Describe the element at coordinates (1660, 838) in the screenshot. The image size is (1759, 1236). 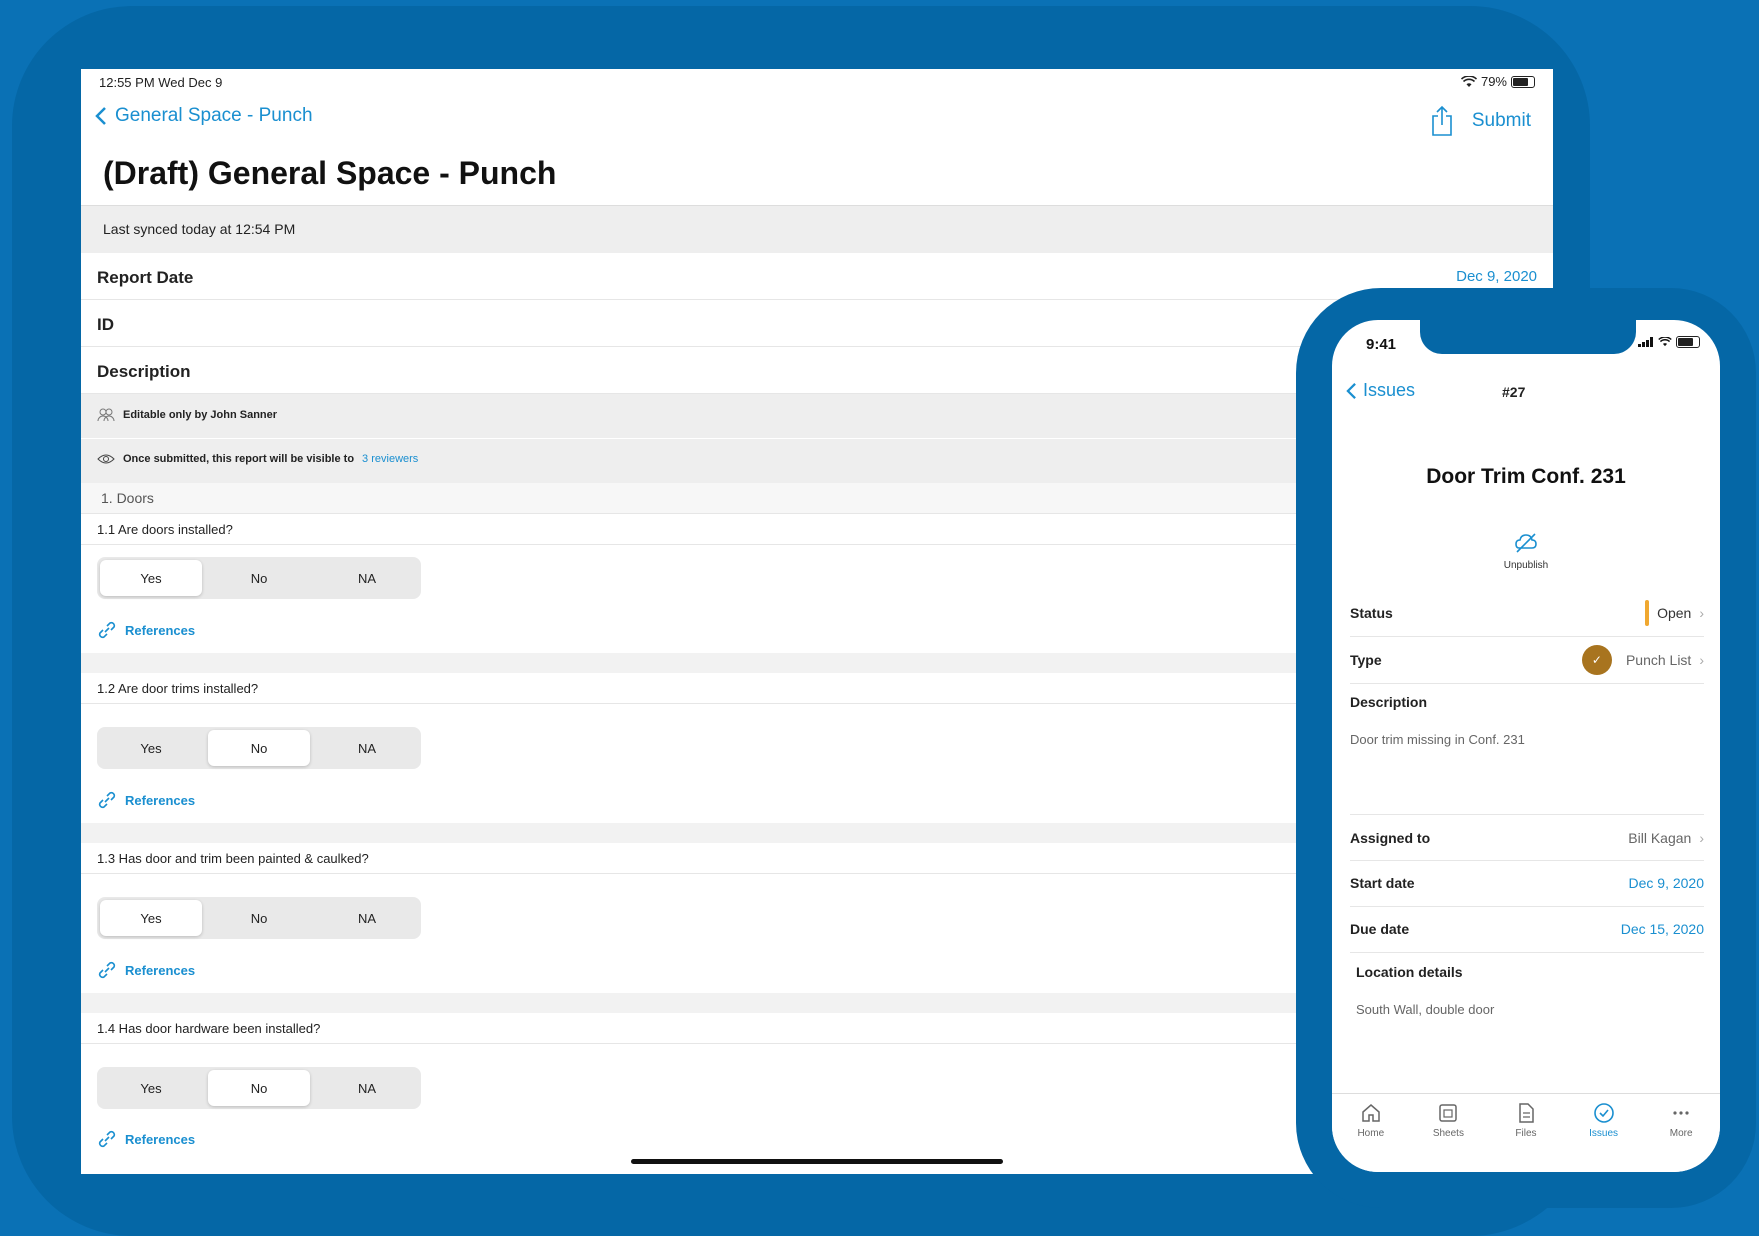
I see `assigned-value: Bill Kagan` at that location.